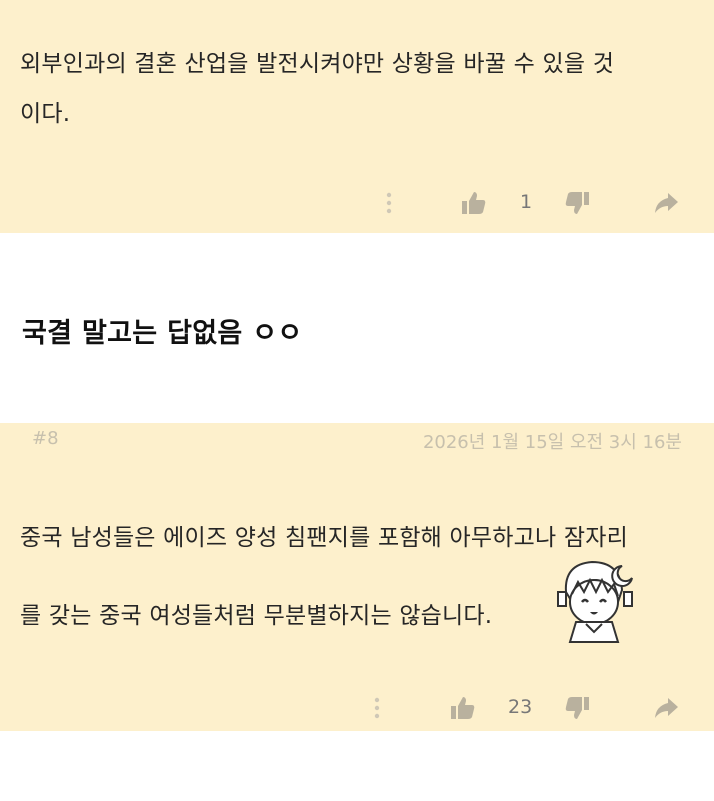 The width and height of the screenshot is (714, 801). I want to click on comment-action-bar: 23, so click(357, 708).